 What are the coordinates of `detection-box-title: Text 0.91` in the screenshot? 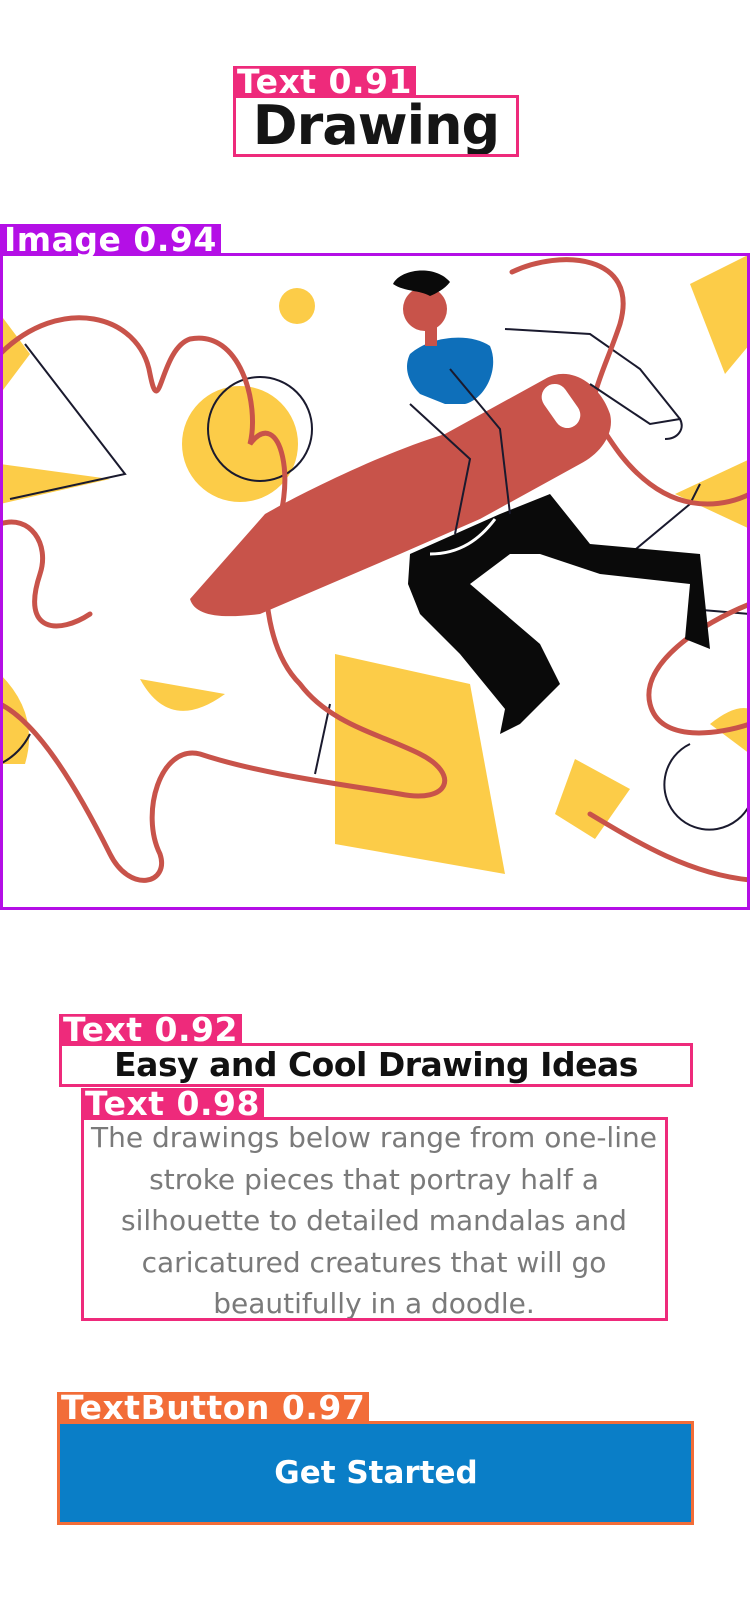 It's located at (376, 111).